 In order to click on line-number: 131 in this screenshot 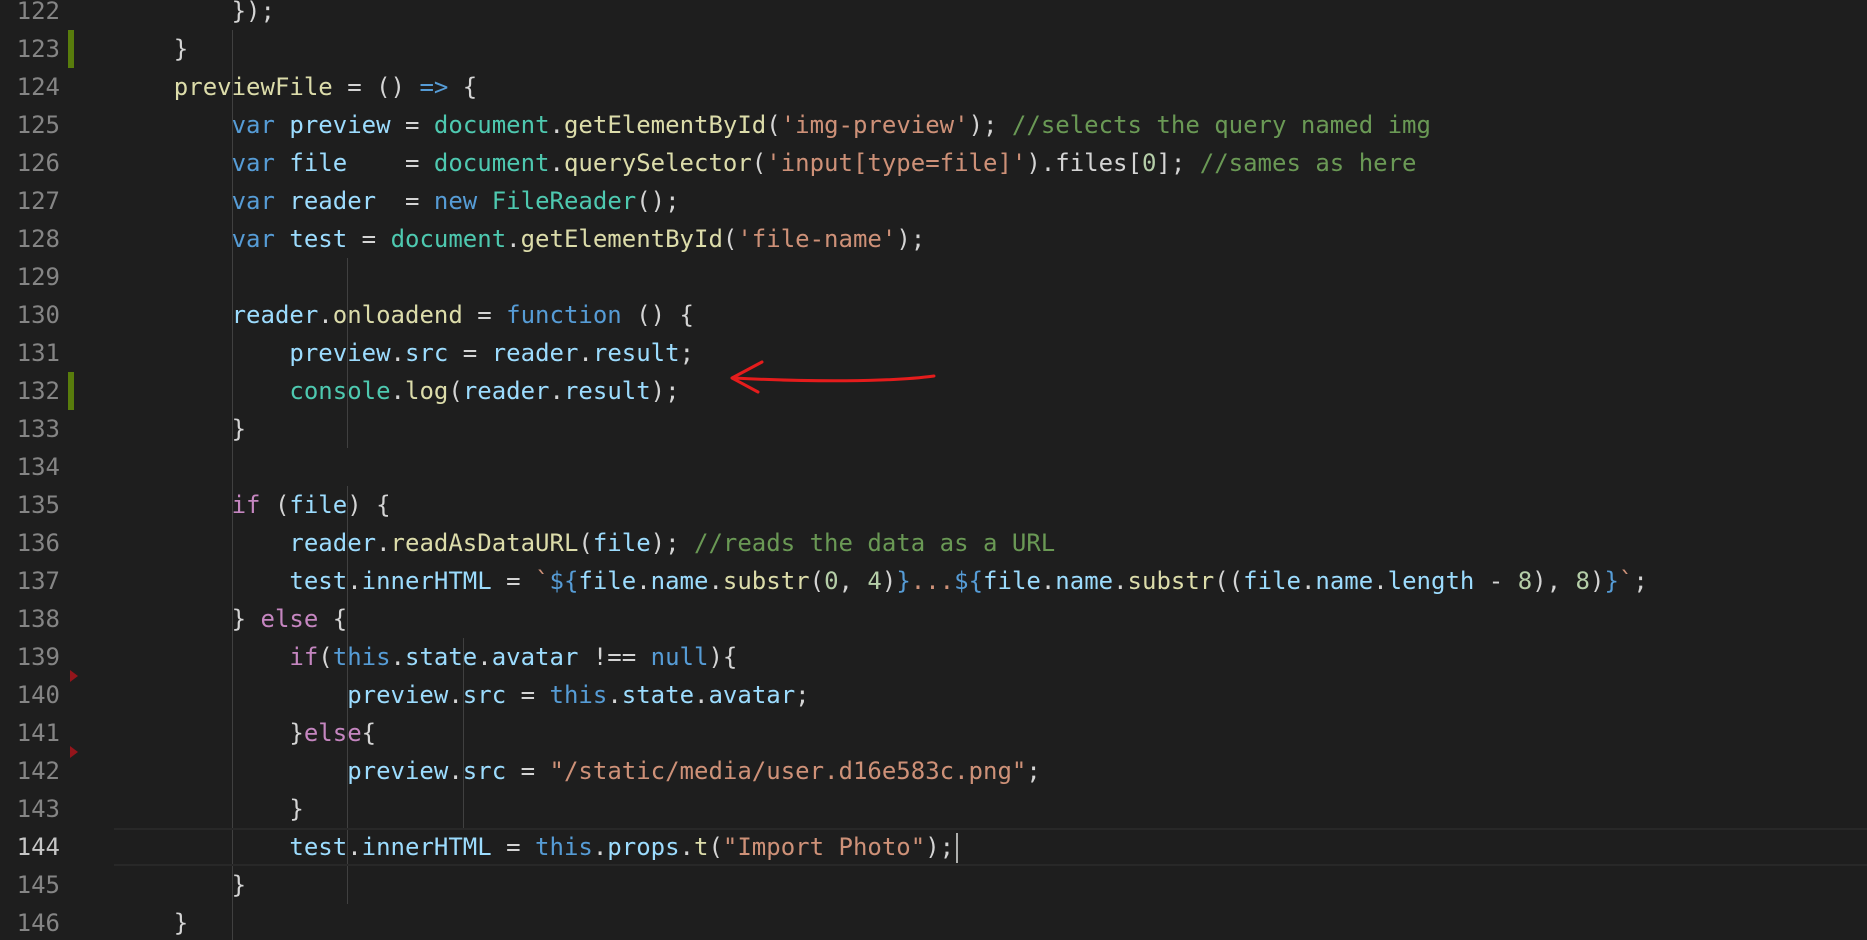, I will do `click(30, 353)`.